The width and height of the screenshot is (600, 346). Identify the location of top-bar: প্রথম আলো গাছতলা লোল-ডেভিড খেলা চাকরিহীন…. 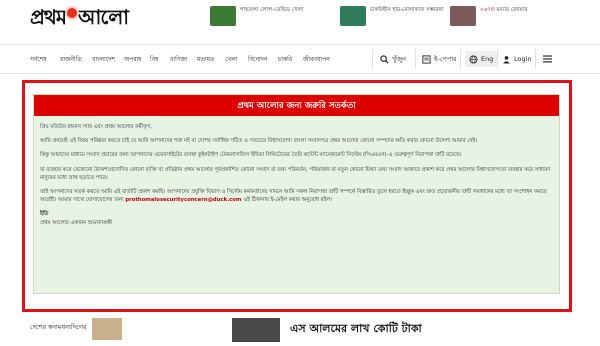
(300, 19).